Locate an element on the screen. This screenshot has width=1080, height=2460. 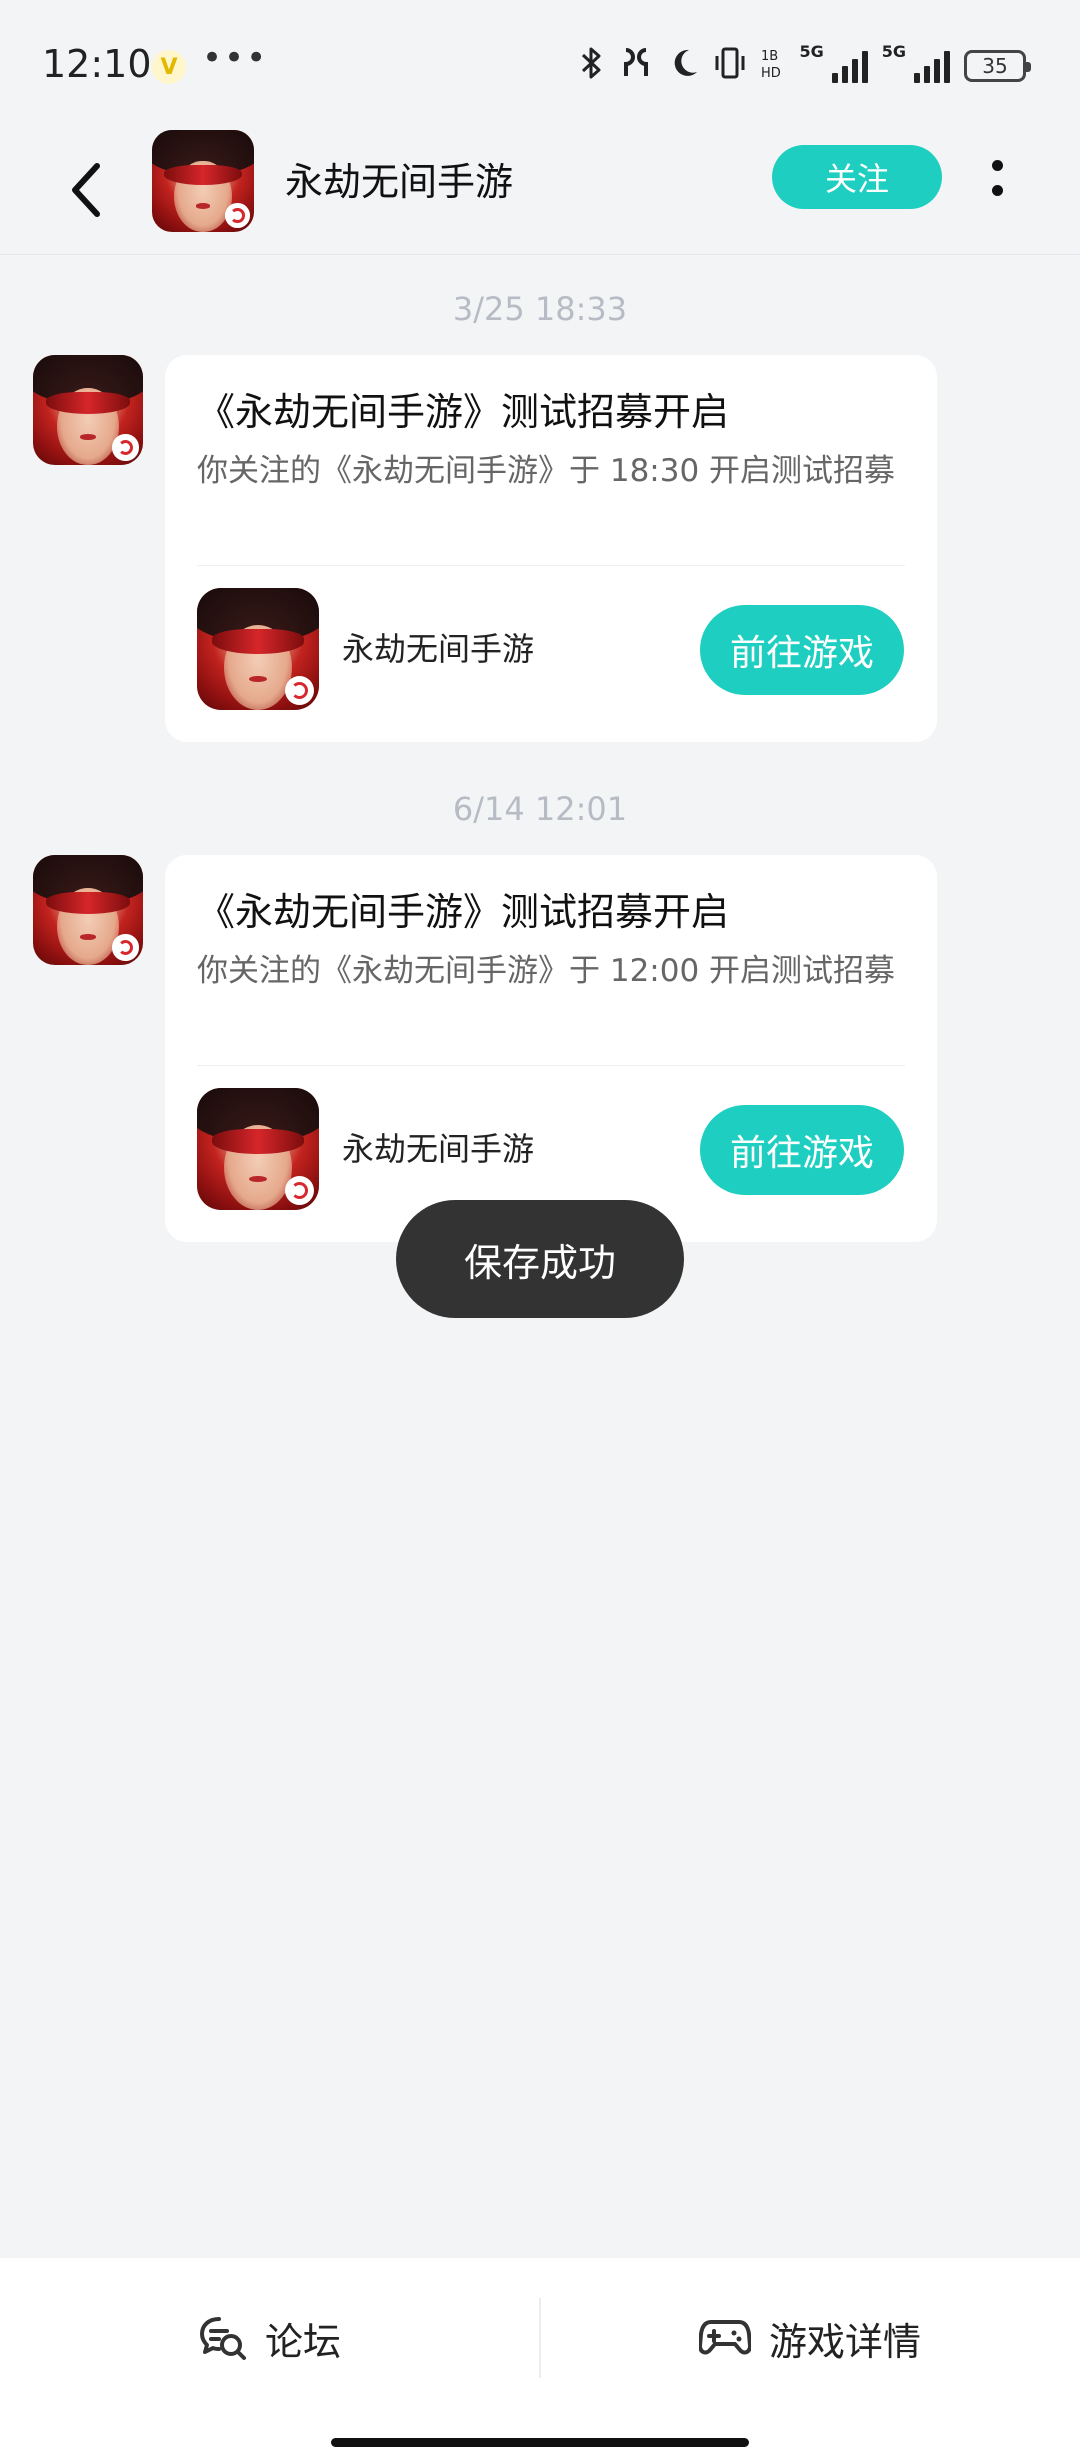
vibrate-icon is located at coordinates (730, 66).